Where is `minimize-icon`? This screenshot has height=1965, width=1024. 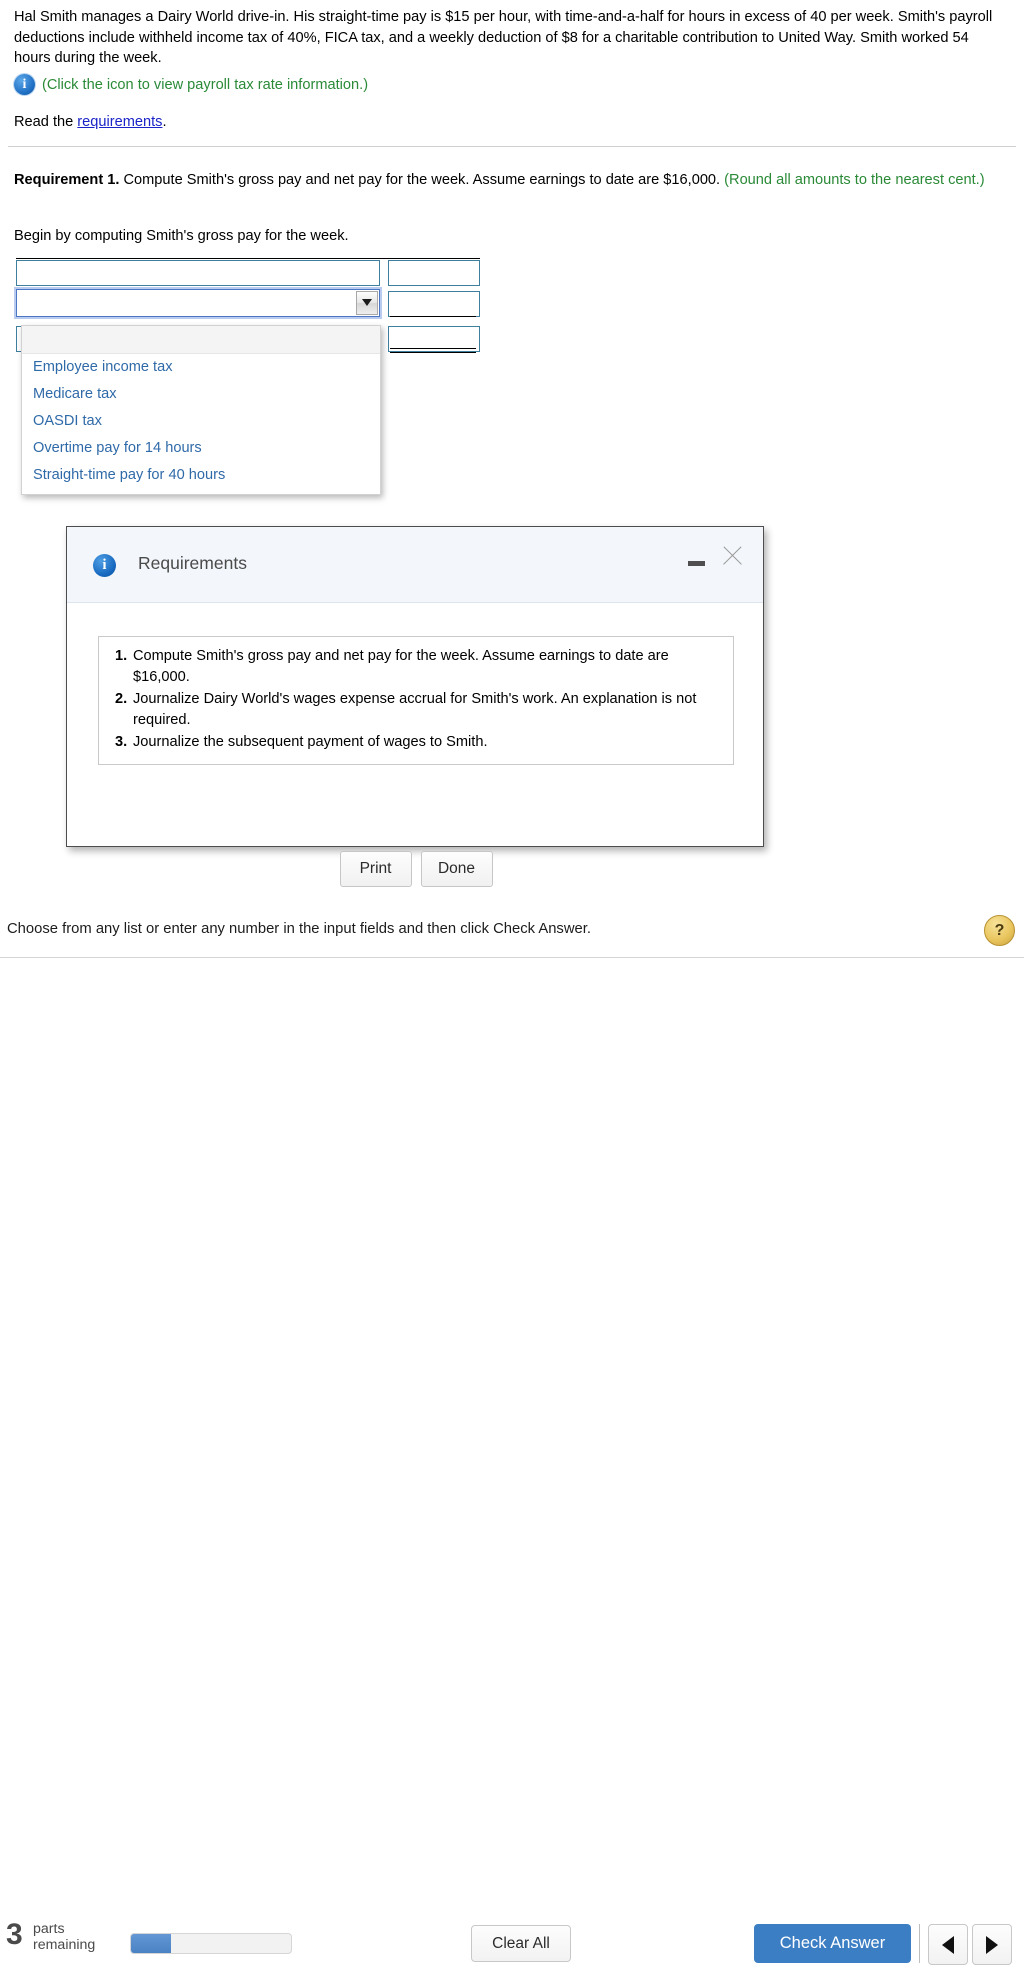
minimize-icon is located at coordinates (696, 563).